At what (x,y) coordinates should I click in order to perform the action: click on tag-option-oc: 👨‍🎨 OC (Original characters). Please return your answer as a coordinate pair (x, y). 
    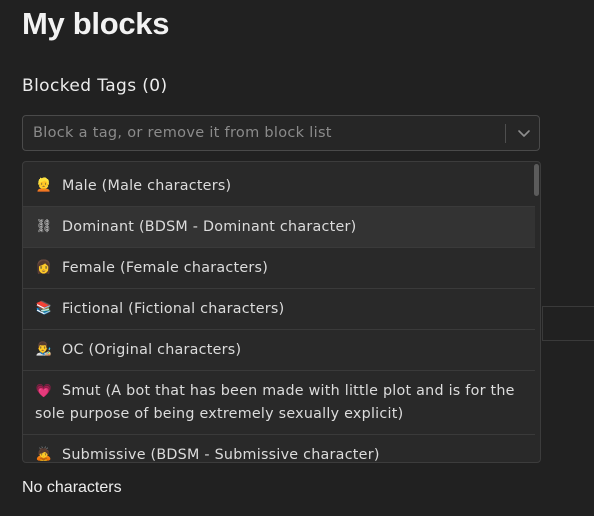
    Looking at the image, I should click on (279, 350).